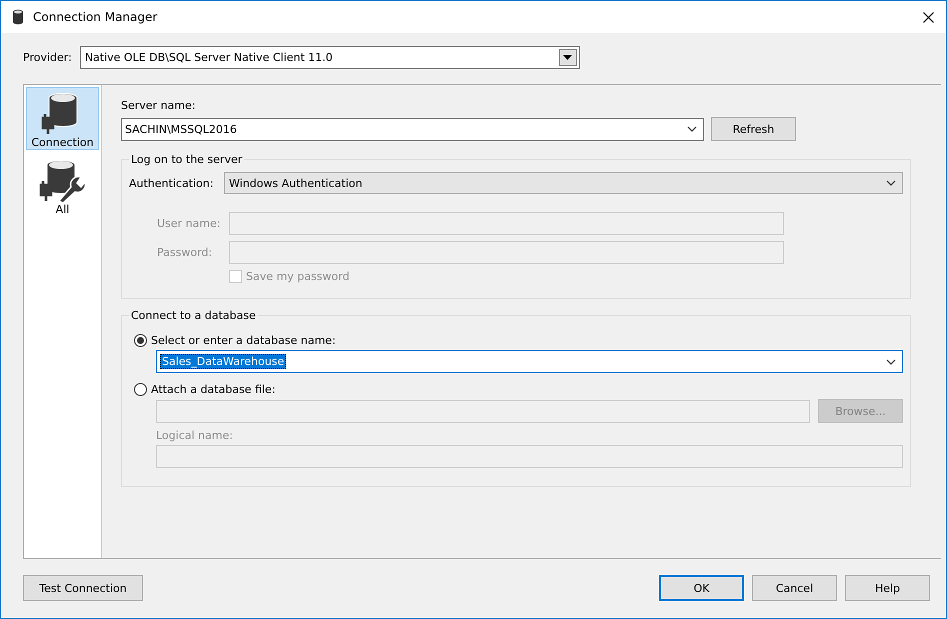  Describe the element at coordinates (193, 315) in the screenshot. I see `group-title: Connect to a database` at that location.